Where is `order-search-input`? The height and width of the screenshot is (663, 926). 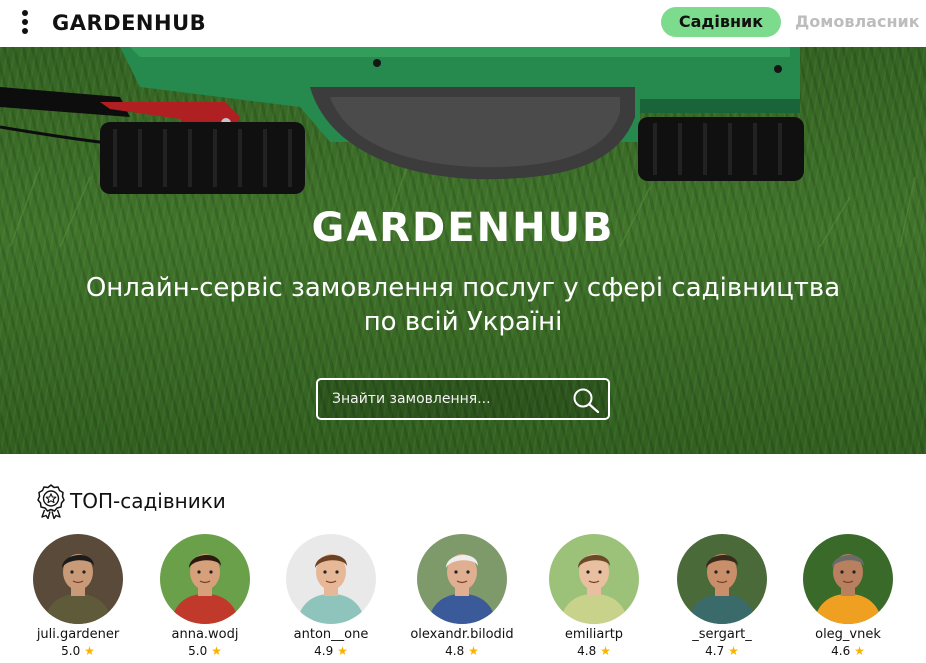 order-search-input is located at coordinates (447, 399).